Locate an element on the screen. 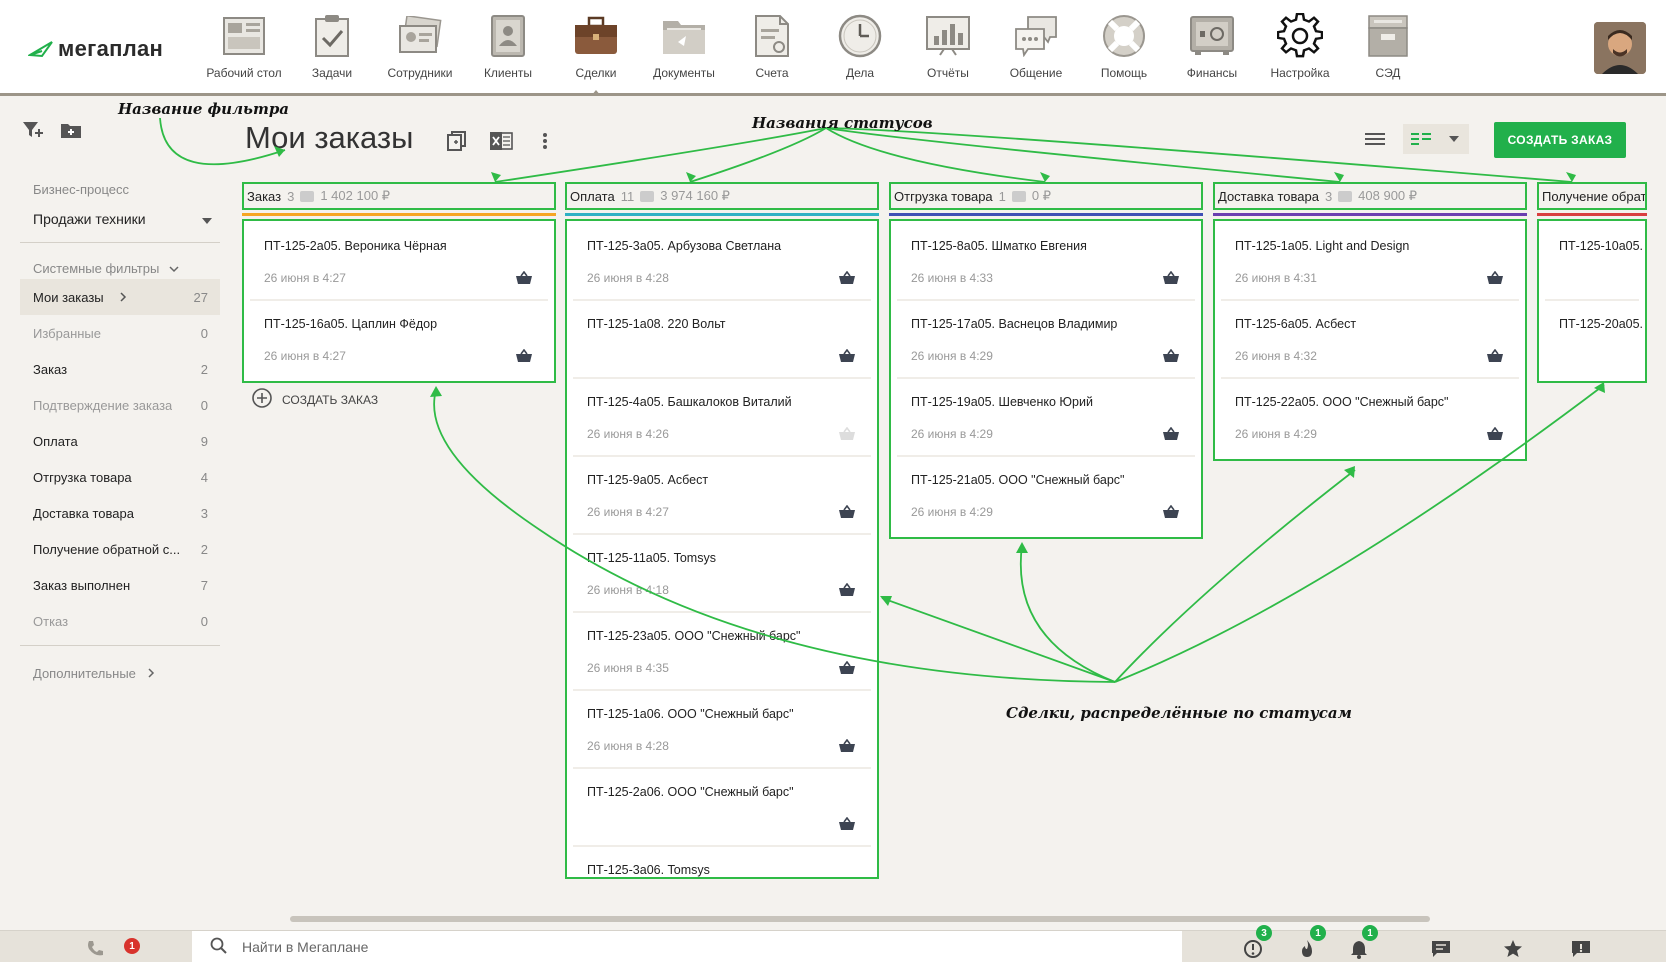  folder-add-icon is located at coordinates (71, 132).